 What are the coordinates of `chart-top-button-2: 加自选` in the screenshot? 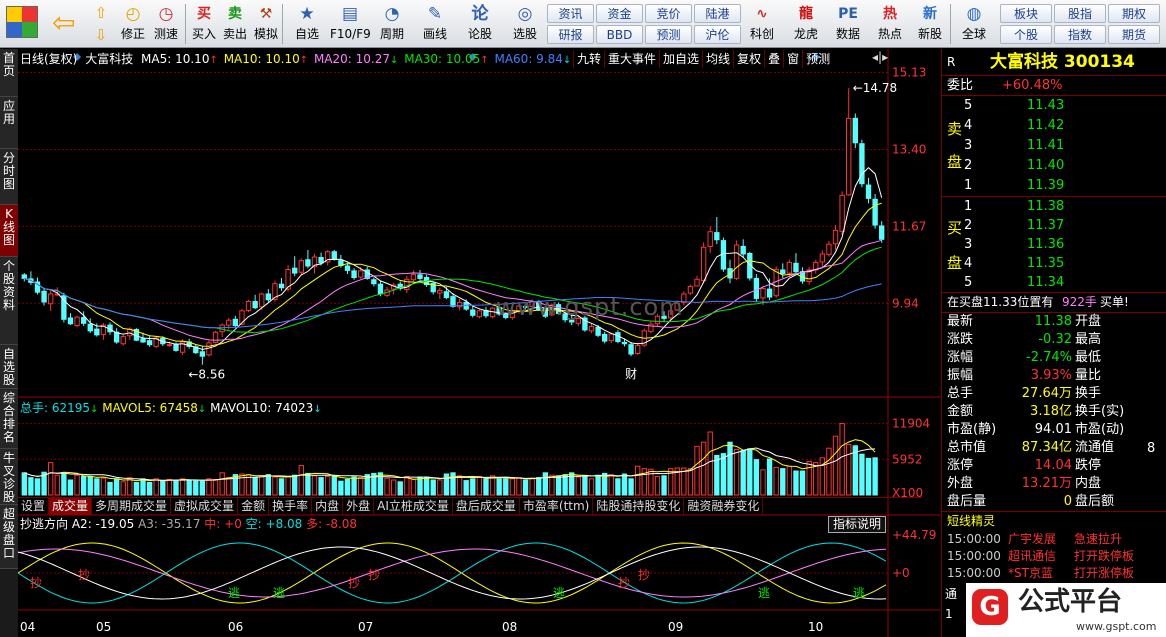 It's located at (680, 59).